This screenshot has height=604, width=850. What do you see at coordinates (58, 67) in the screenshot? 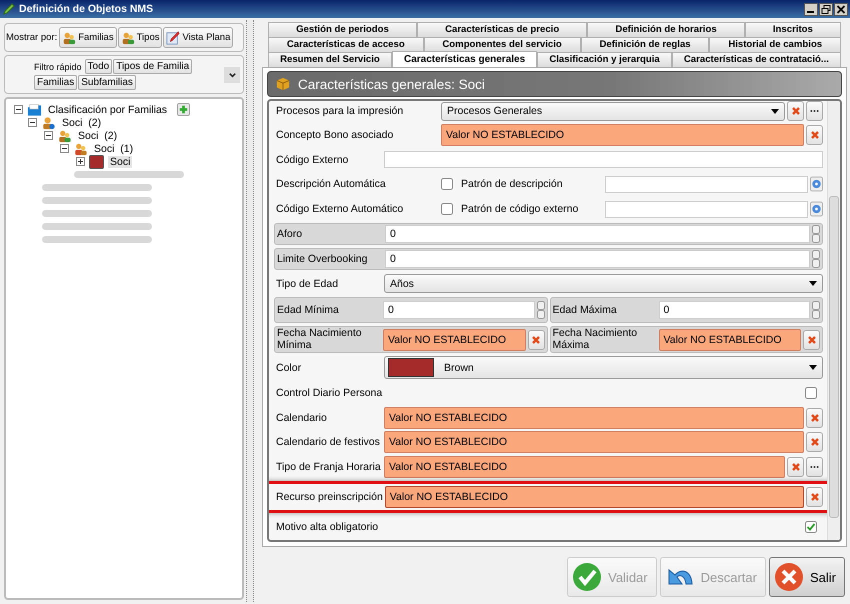
I see `quick-filter-label: Filtro rápido` at bounding box center [58, 67].